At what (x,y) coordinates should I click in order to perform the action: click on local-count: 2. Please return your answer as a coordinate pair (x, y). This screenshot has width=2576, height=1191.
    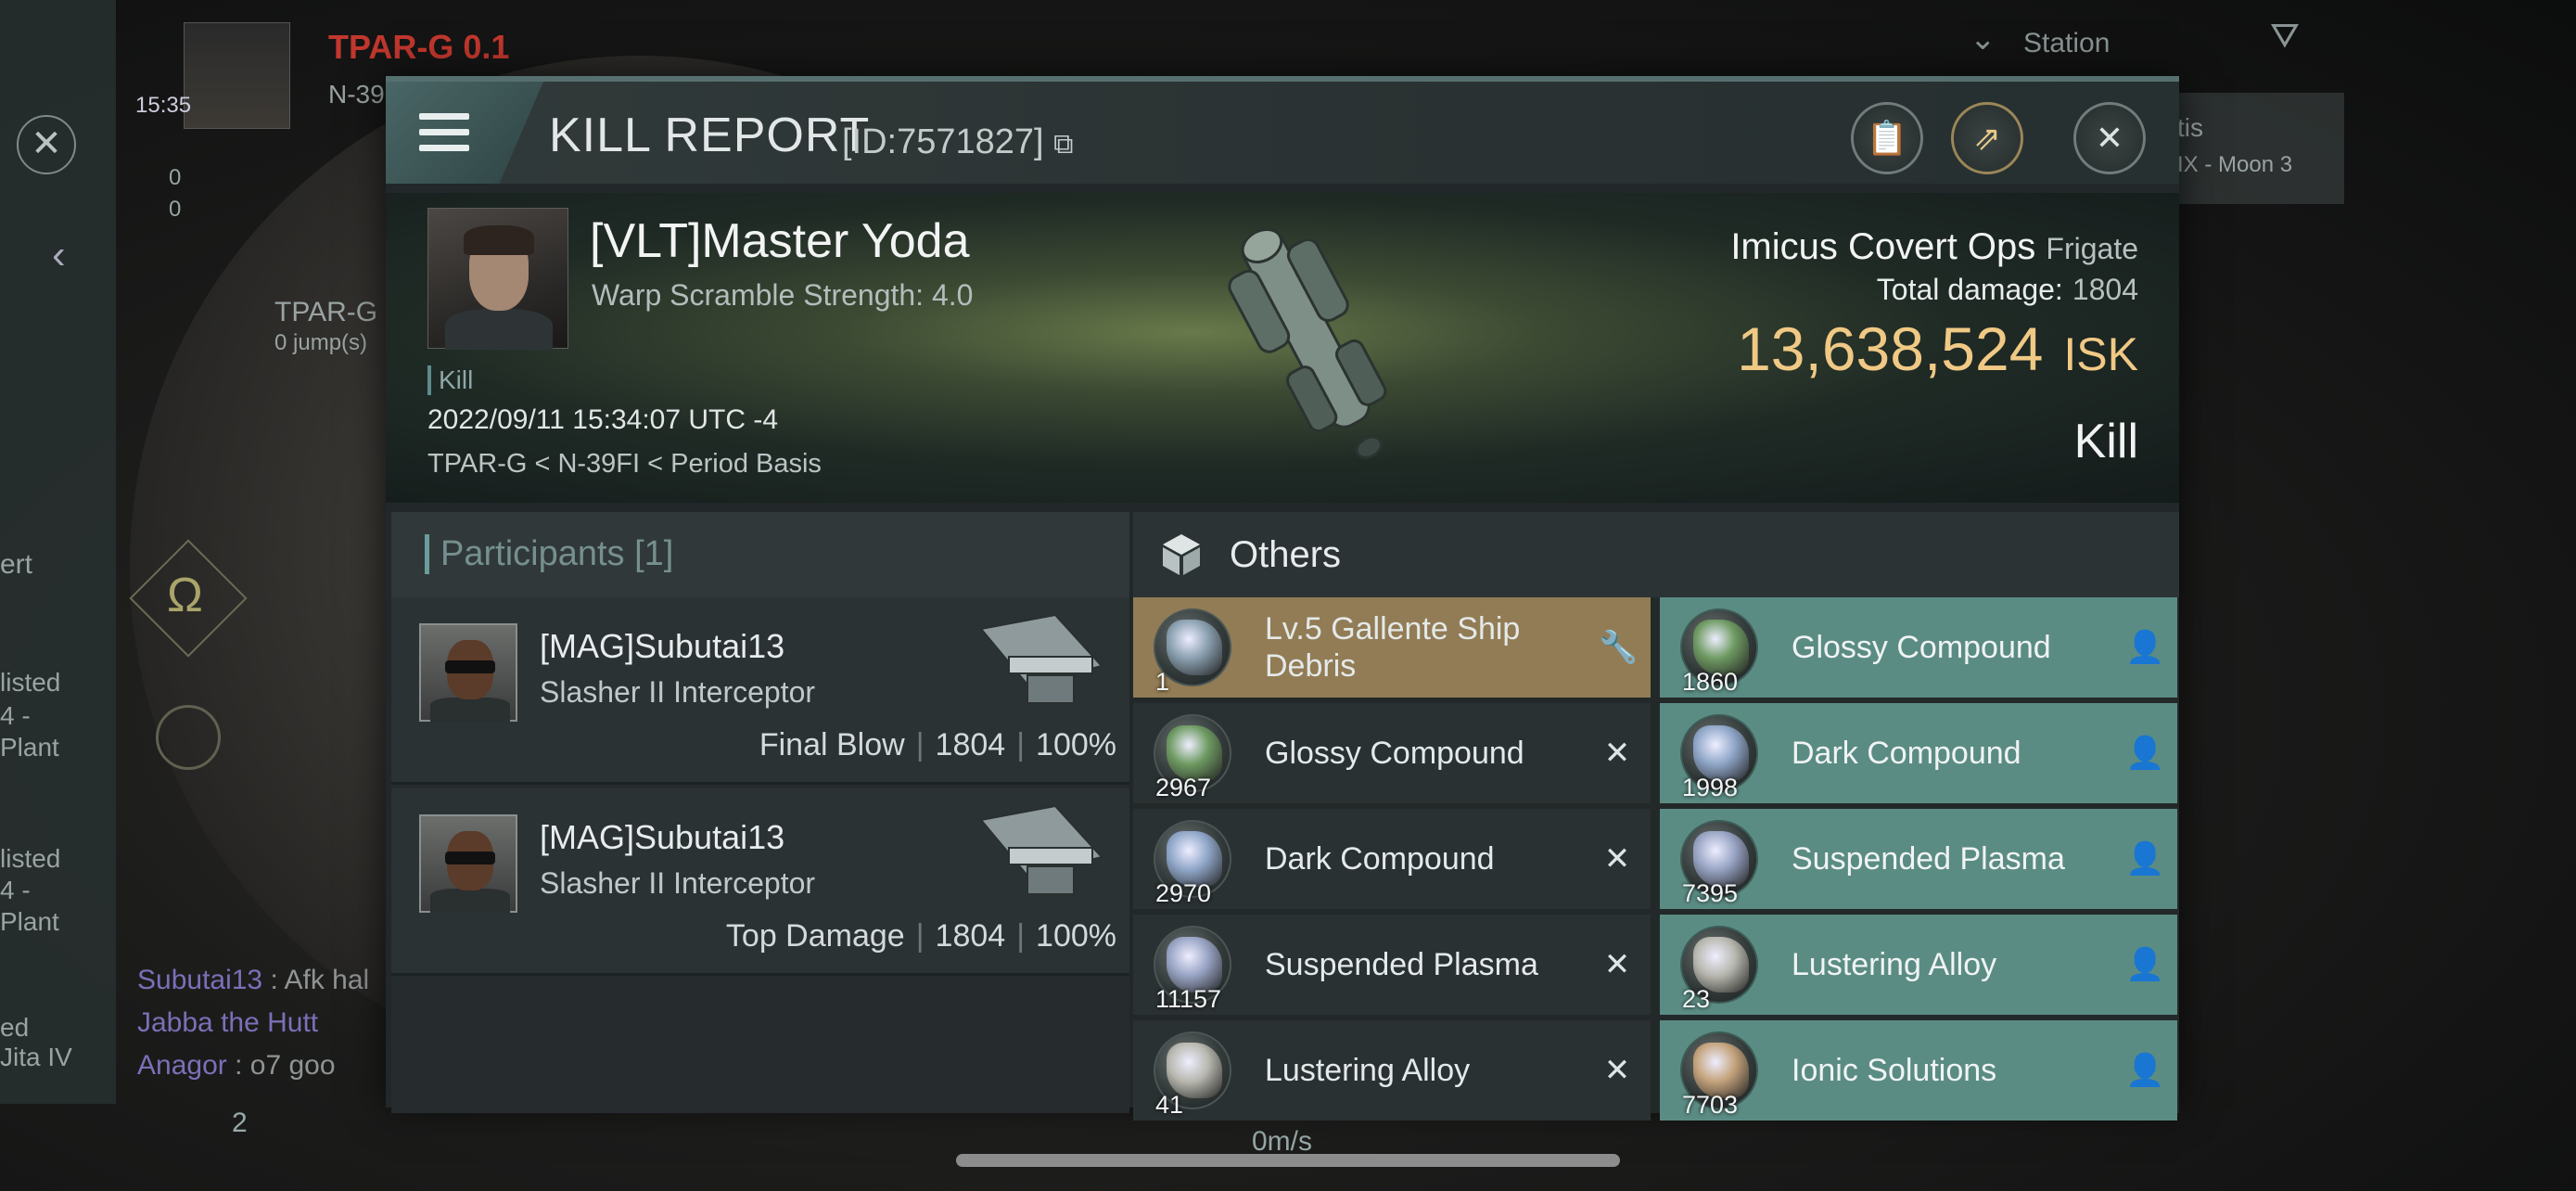
    Looking at the image, I should click on (240, 1123).